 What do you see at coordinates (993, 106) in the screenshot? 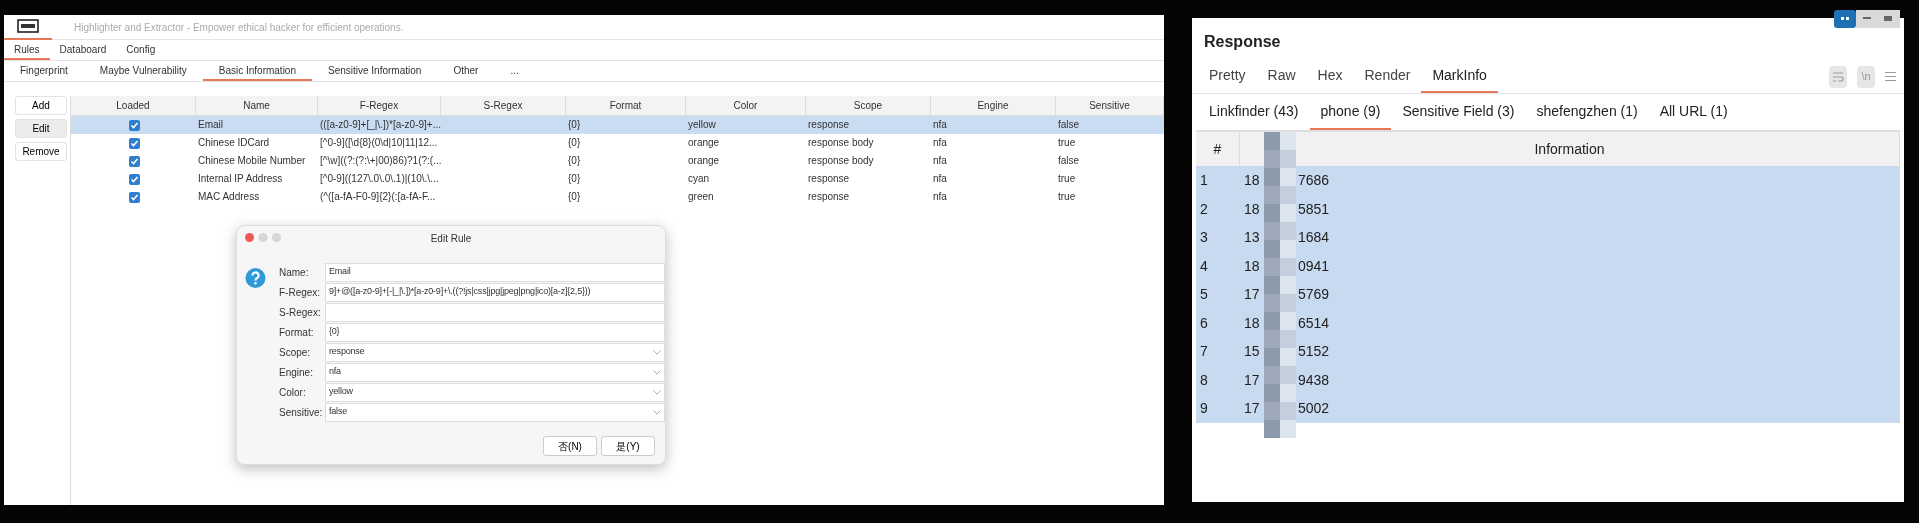
I see `column-header: Engine` at bounding box center [993, 106].